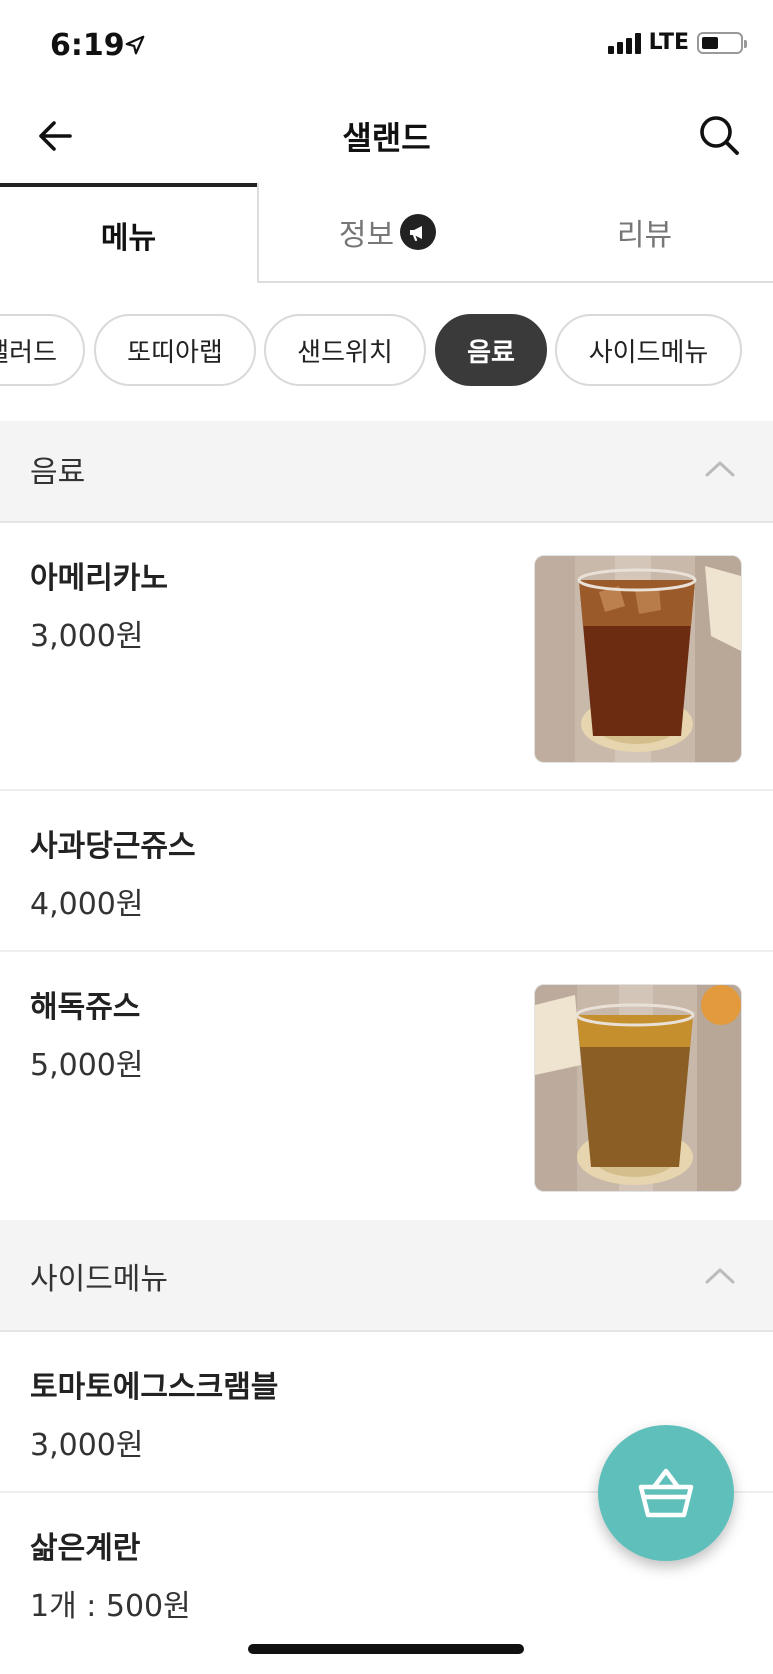 The image size is (773, 1674). I want to click on chip-sandwich: 샌드위치, so click(345, 350).